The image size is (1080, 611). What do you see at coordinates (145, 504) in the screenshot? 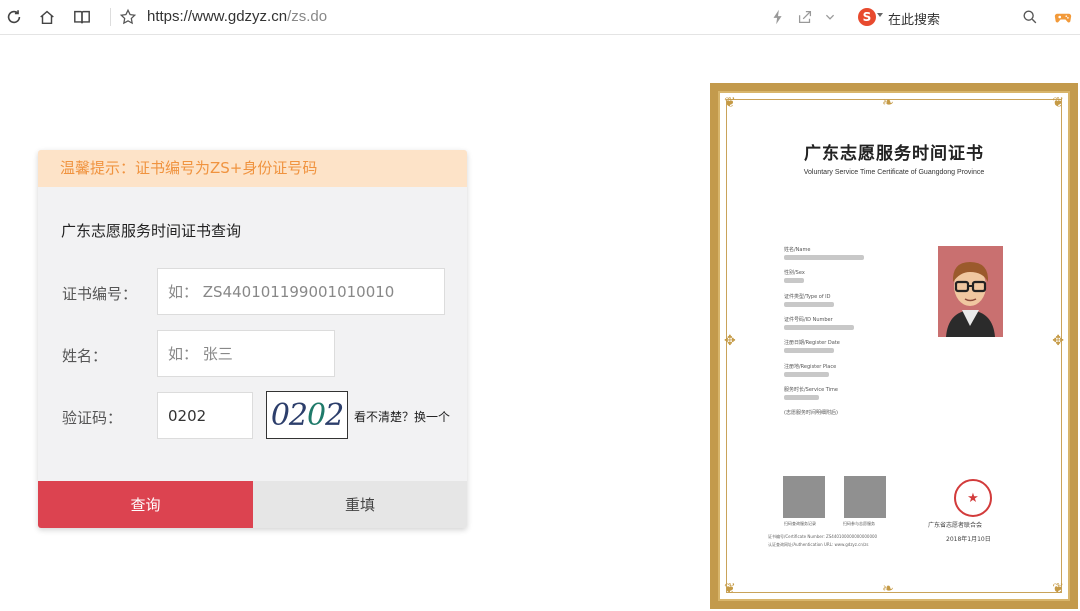
I see `query-button: 查询` at bounding box center [145, 504].